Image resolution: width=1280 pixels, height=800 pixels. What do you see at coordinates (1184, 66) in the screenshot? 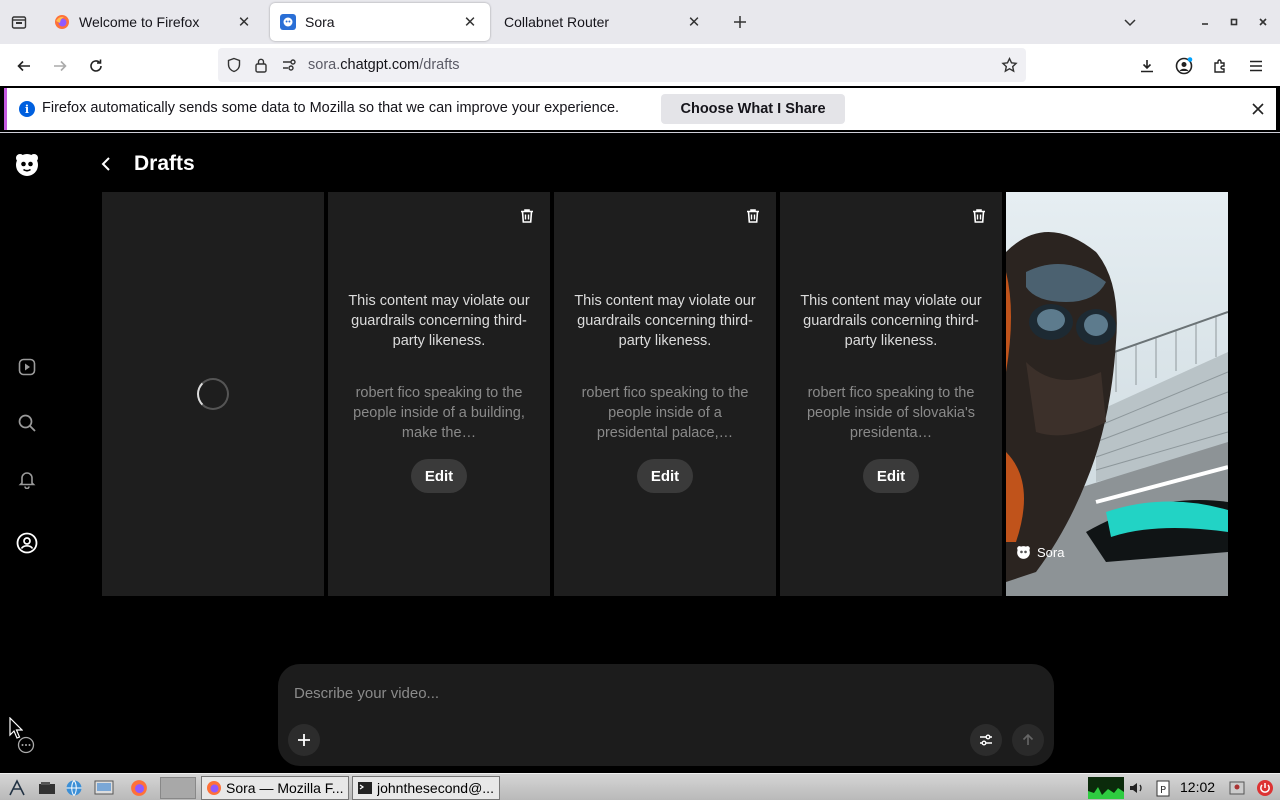
I see `account-icon` at bounding box center [1184, 66].